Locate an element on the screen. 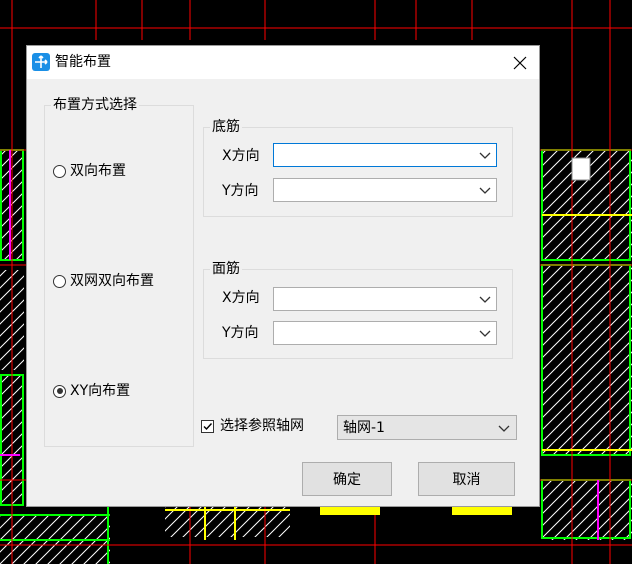 The image size is (632, 564). app-icon is located at coordinates (41, 62).